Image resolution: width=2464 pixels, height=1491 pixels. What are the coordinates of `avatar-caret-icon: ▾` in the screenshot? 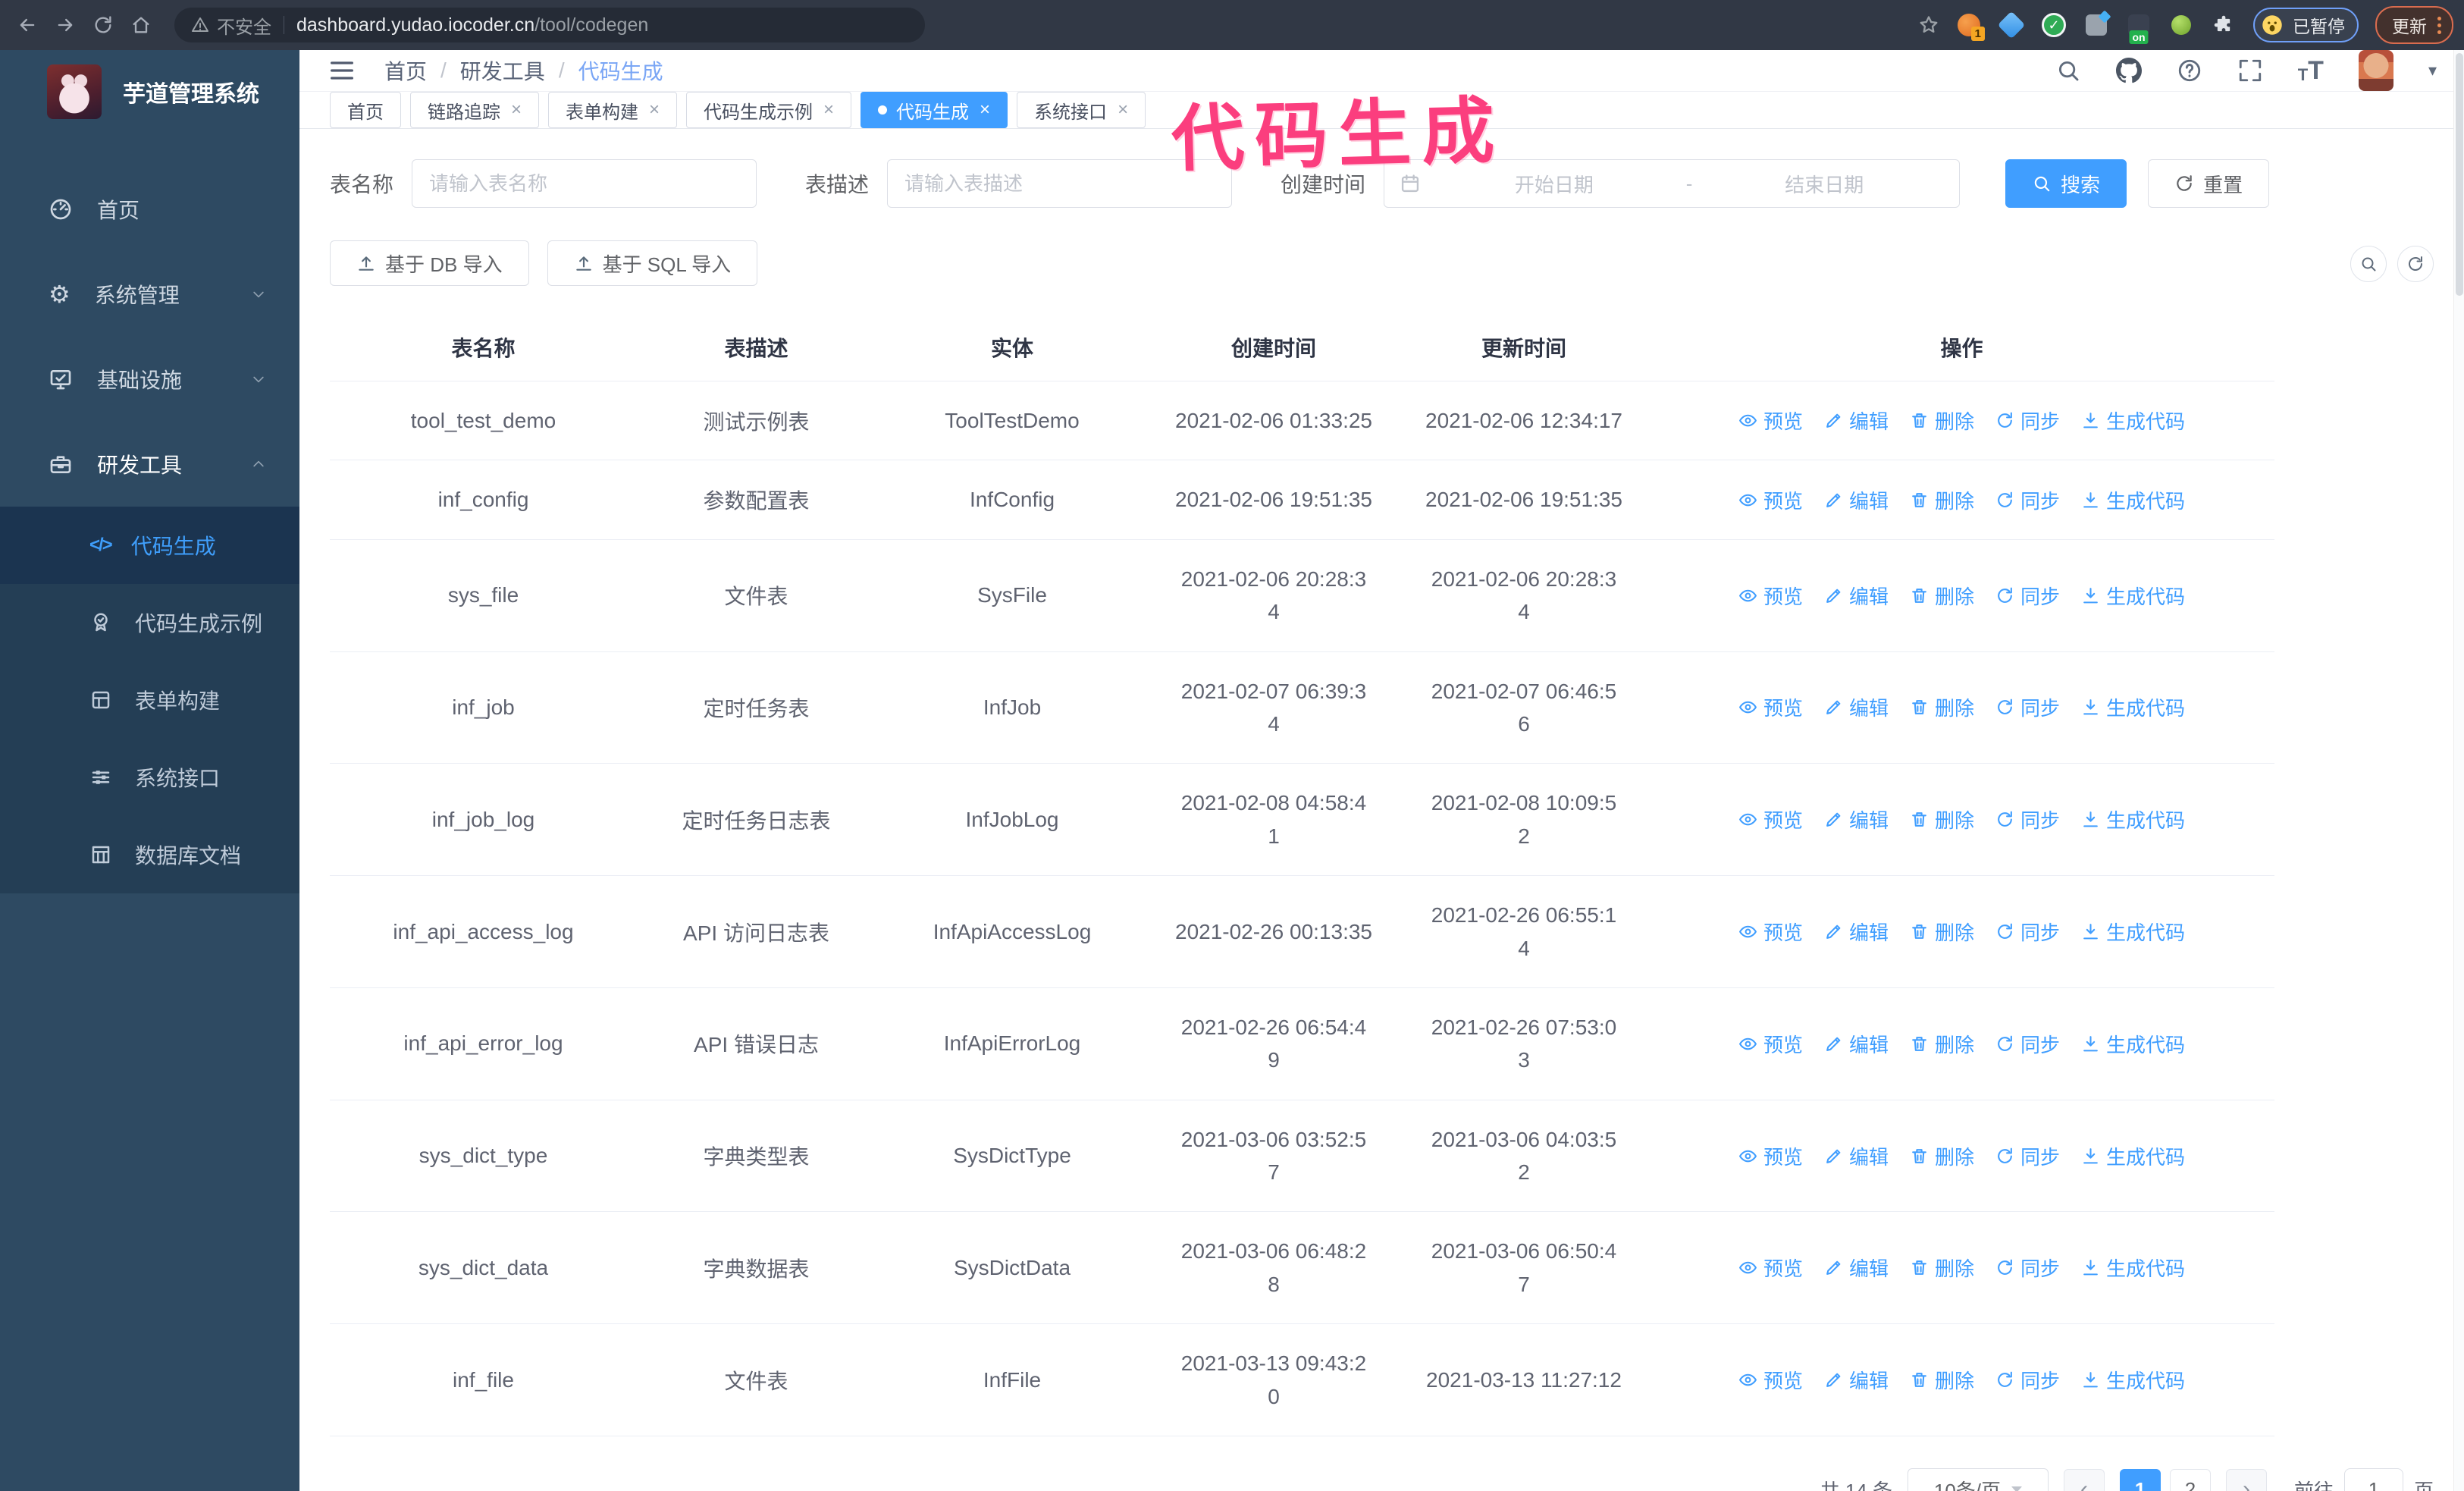 It's located at (2432, 70).